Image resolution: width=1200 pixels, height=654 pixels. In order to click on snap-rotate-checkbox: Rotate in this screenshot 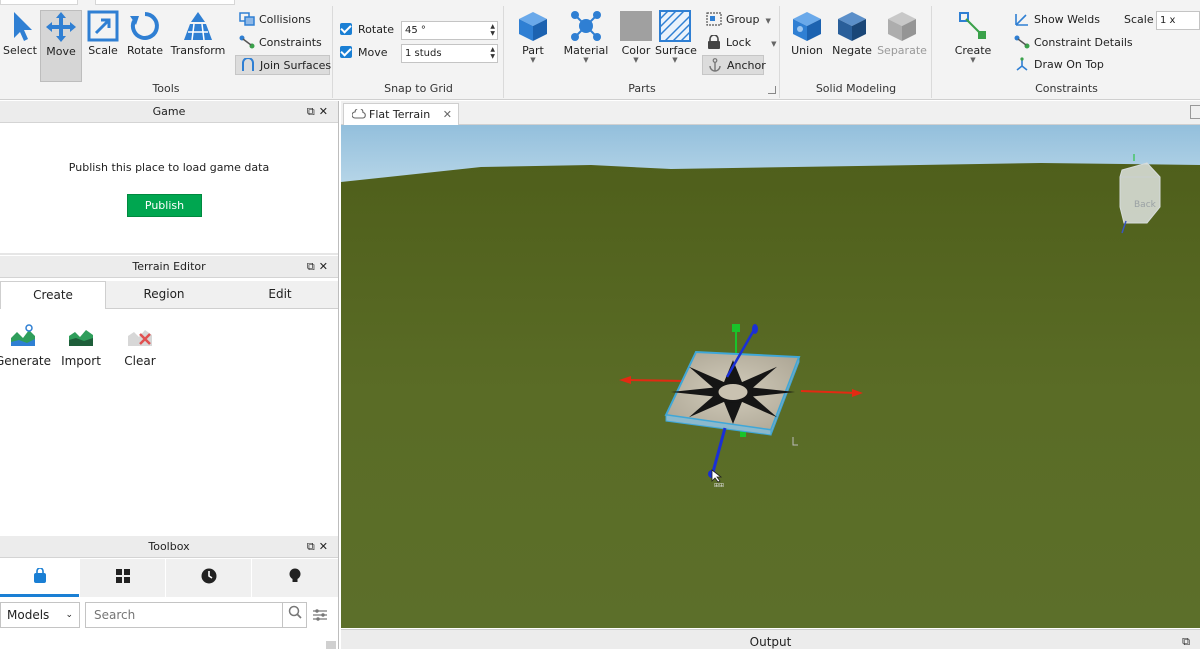, I will do `click(367, 30)`.